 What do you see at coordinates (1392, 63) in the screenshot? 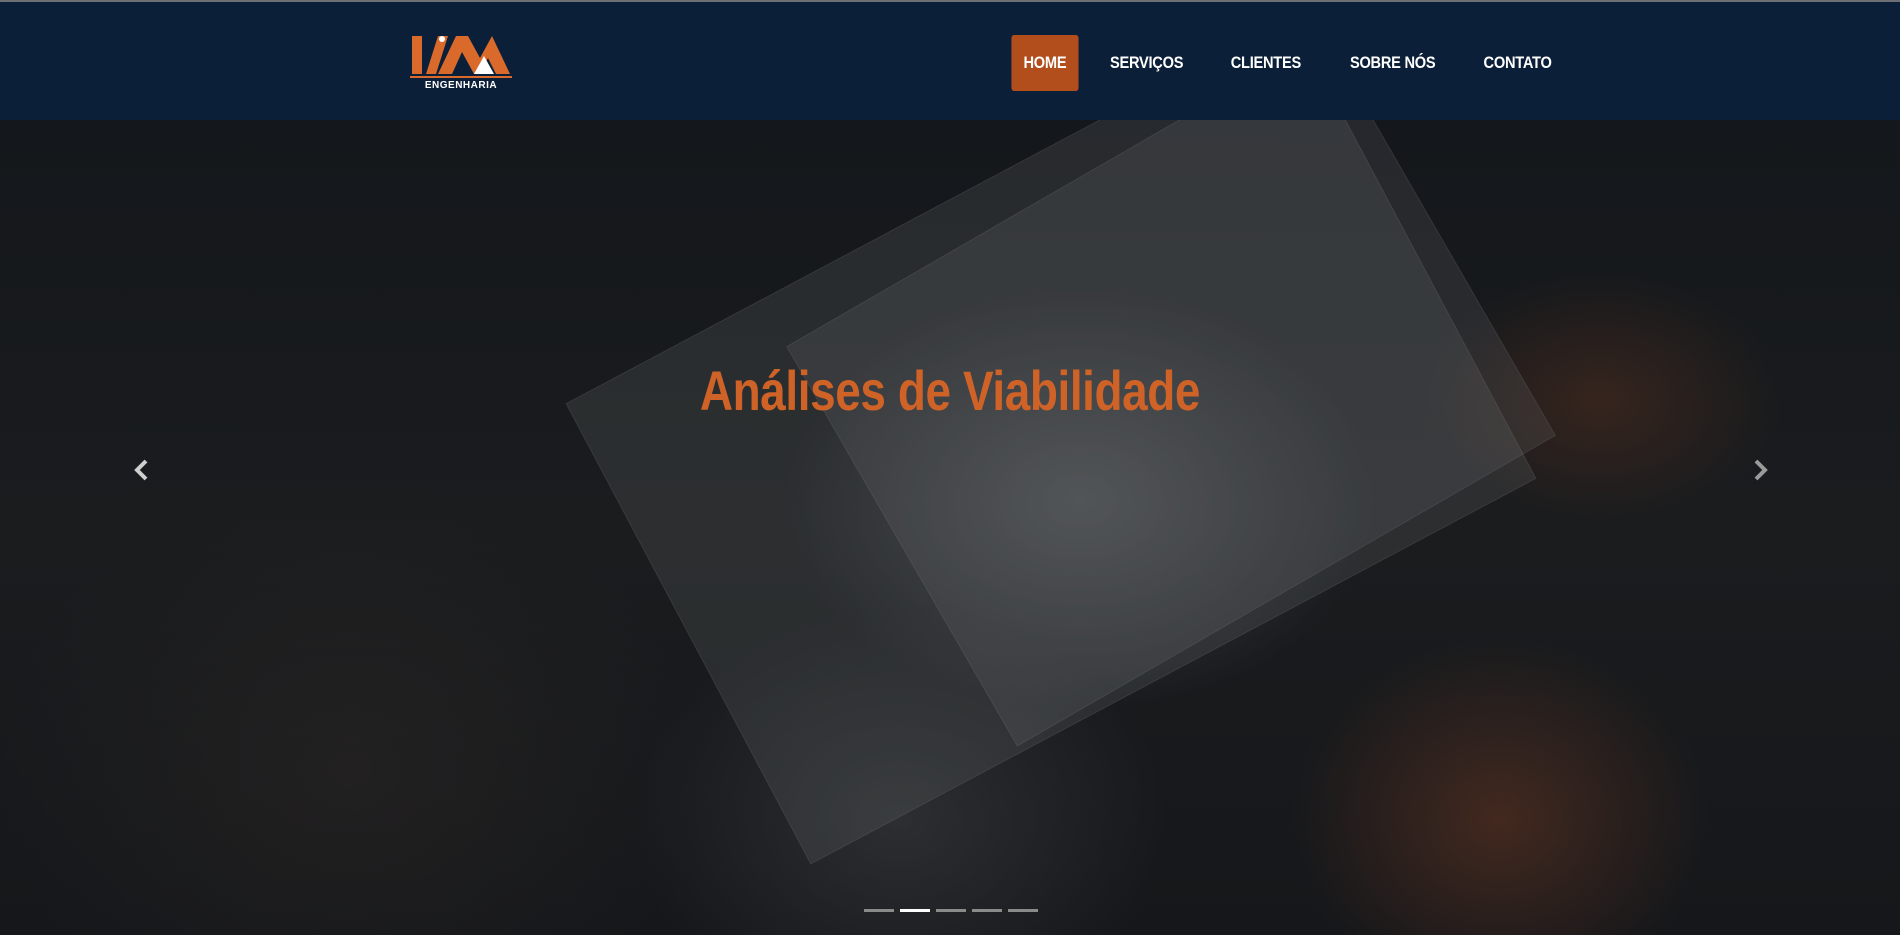
I see `nav-sobre-nos: SOBRE NÓS` at bounding box center [1392, 63].